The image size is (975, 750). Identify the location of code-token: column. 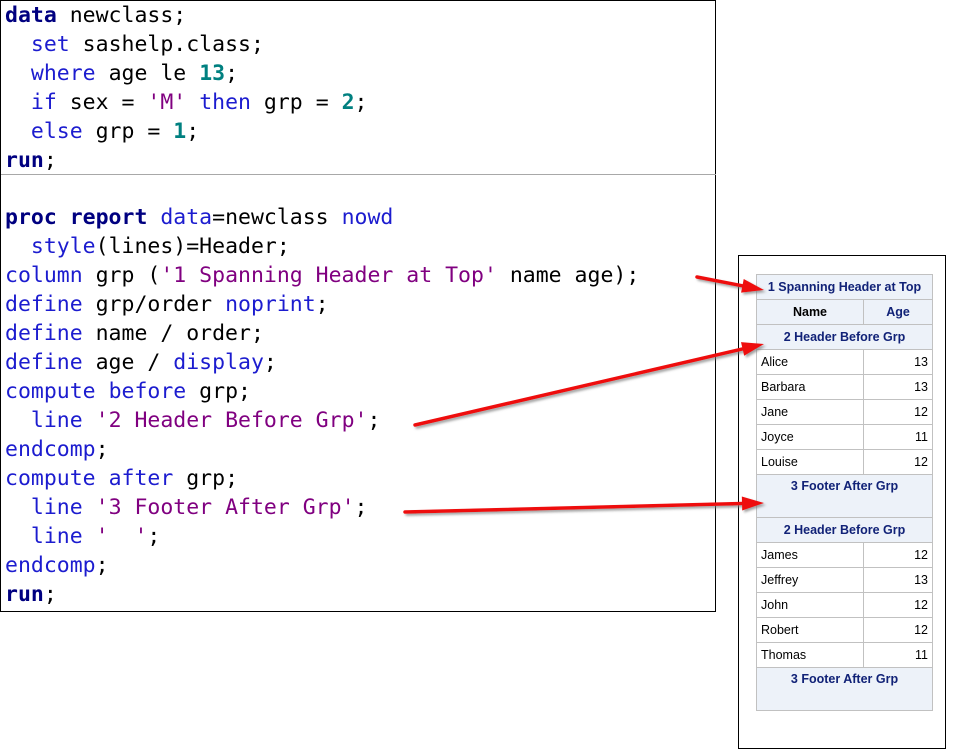
(44, 275).